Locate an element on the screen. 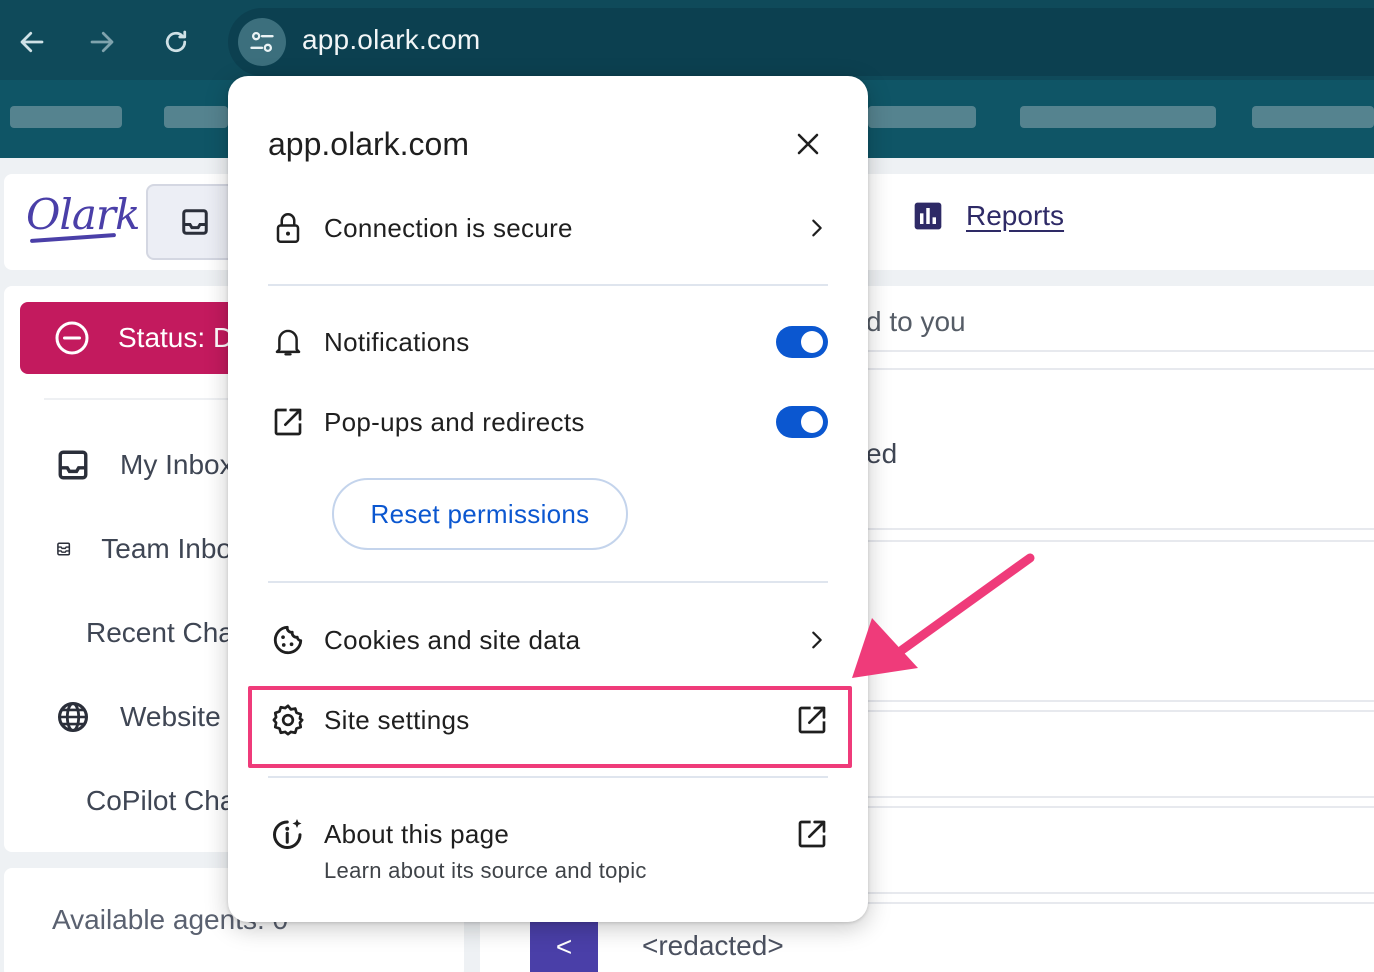 The height and width of the screenshot is (972, 1374). notifications-toggle is located at coordinates (802, 342).